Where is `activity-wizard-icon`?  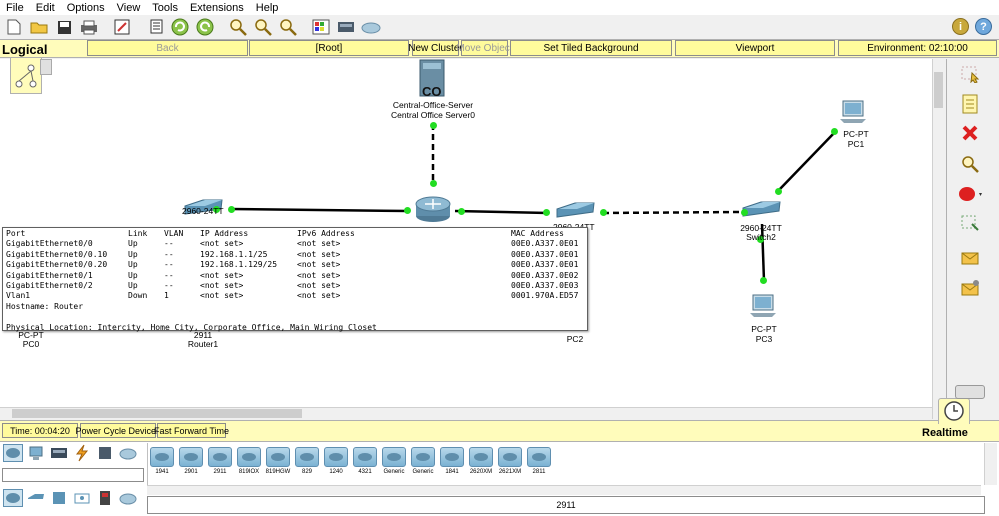
activity-wizard-icon is located at coordinates (122, 27).